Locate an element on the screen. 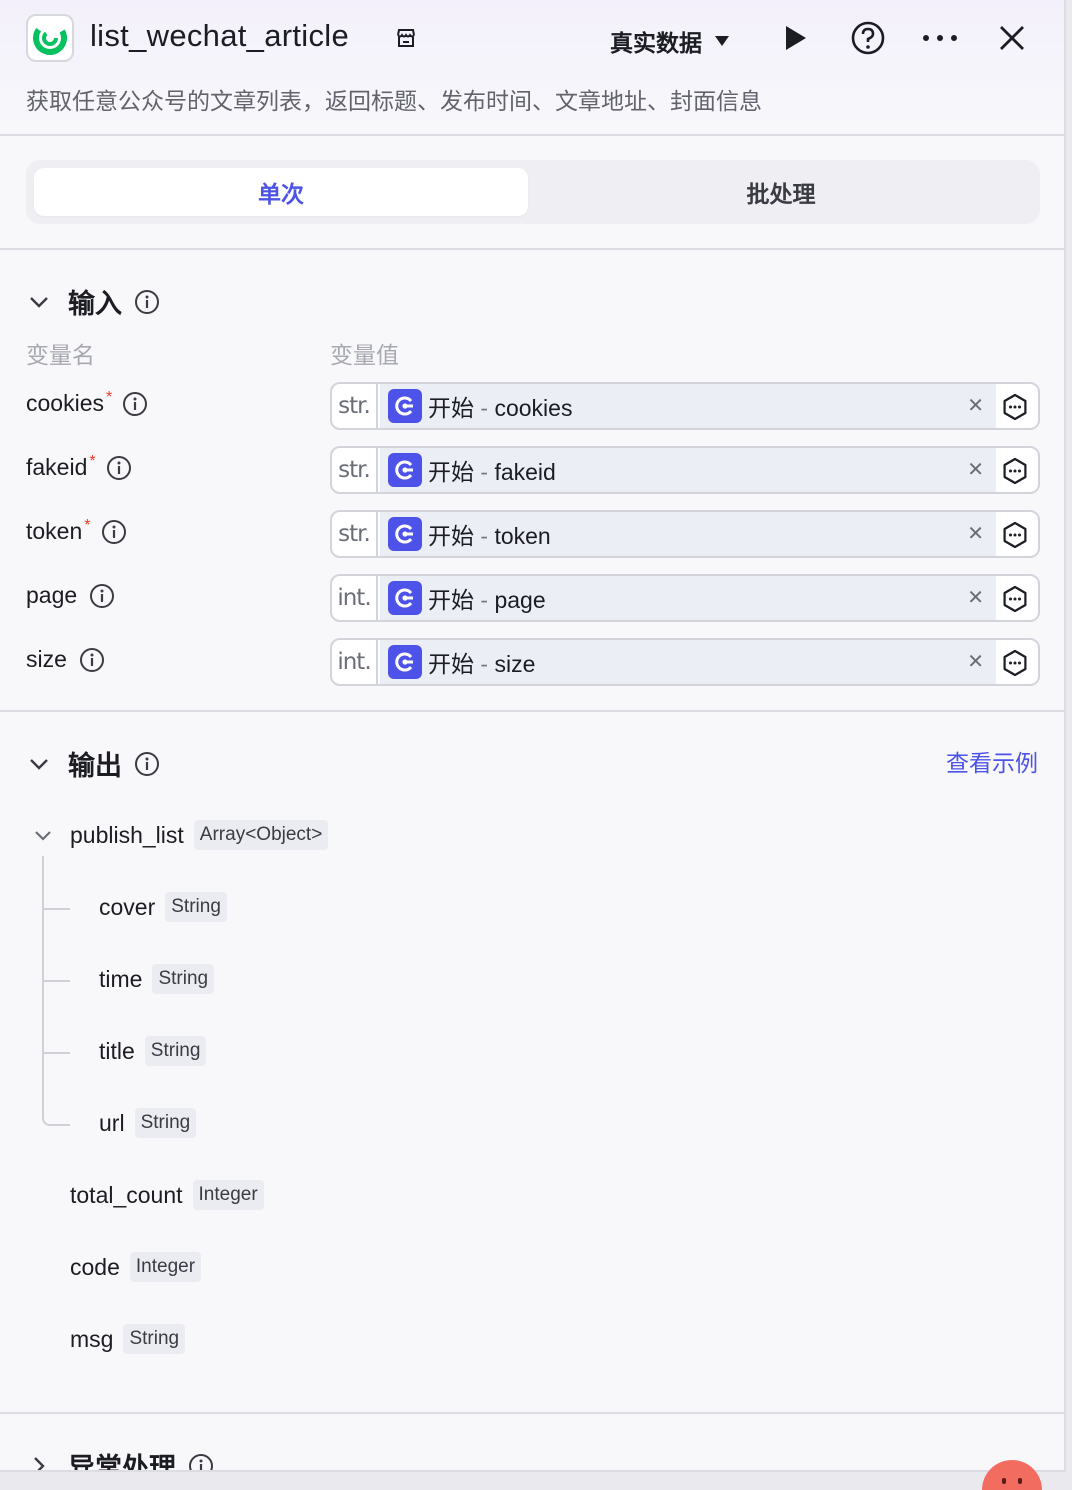 The width and height of the screenshot is (1072, 1490). reference-field: size is located at coordinates (515, 664).